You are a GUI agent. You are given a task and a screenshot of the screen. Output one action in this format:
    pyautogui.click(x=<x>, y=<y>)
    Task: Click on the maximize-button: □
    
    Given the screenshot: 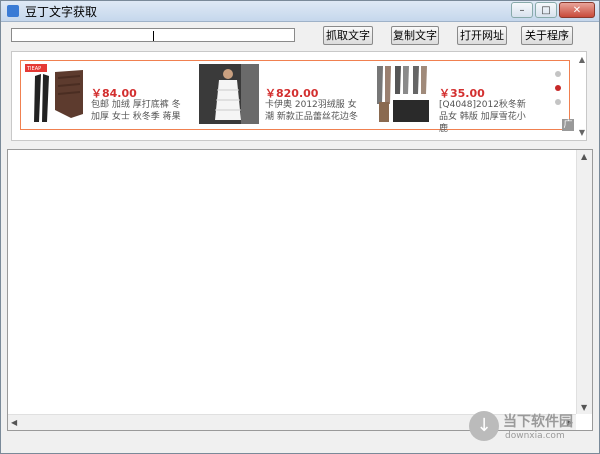 What is the action you would take?
    pyautogui.click(x=546, y=10)
    